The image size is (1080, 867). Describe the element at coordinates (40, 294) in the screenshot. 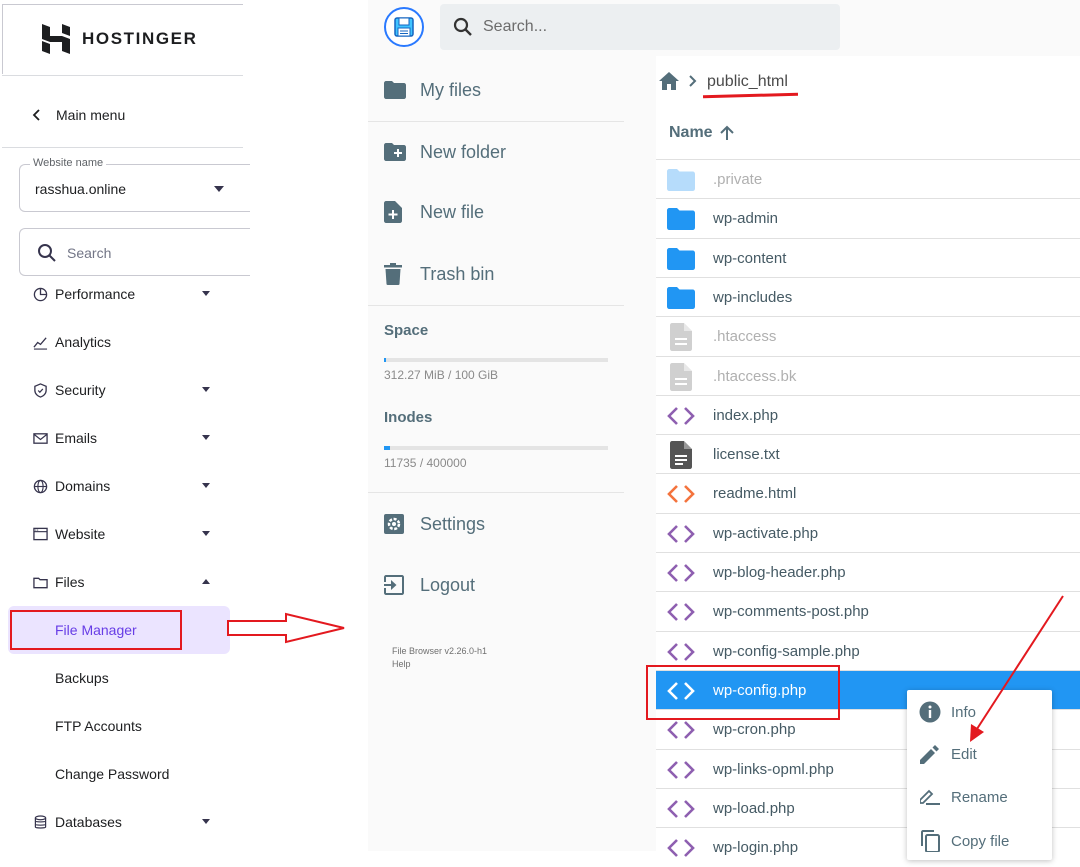

I see `pie-chart-icon` at that location.